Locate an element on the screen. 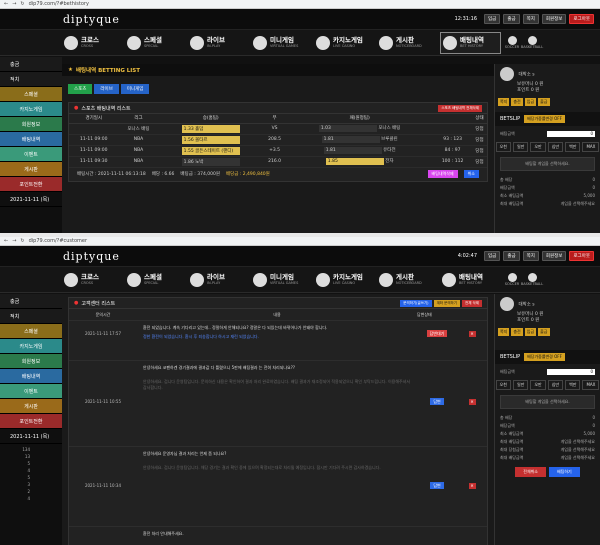  account-inquiry-button: 계좌 문의하기 is located at coordinates (446, 303).